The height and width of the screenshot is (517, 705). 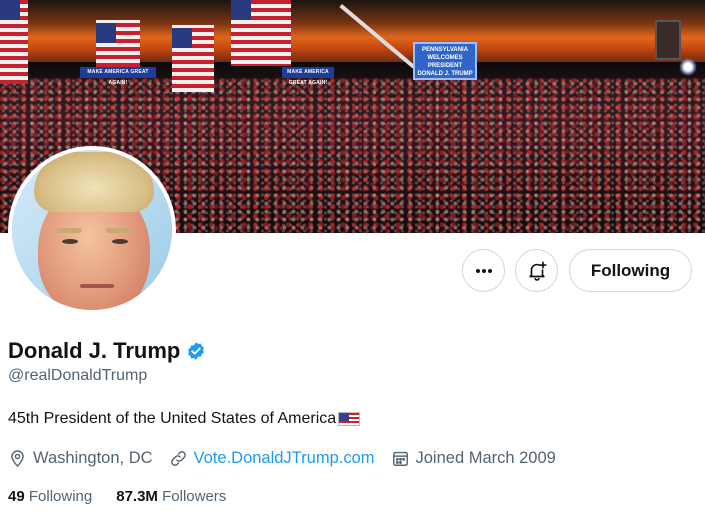 I want to click on avatar-hair, so click(x=94, y=182).